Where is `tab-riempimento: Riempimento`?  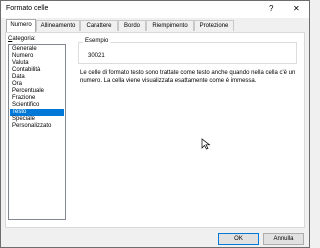
tab-riempimento: Riempimento is located at coordinates (170, 25).